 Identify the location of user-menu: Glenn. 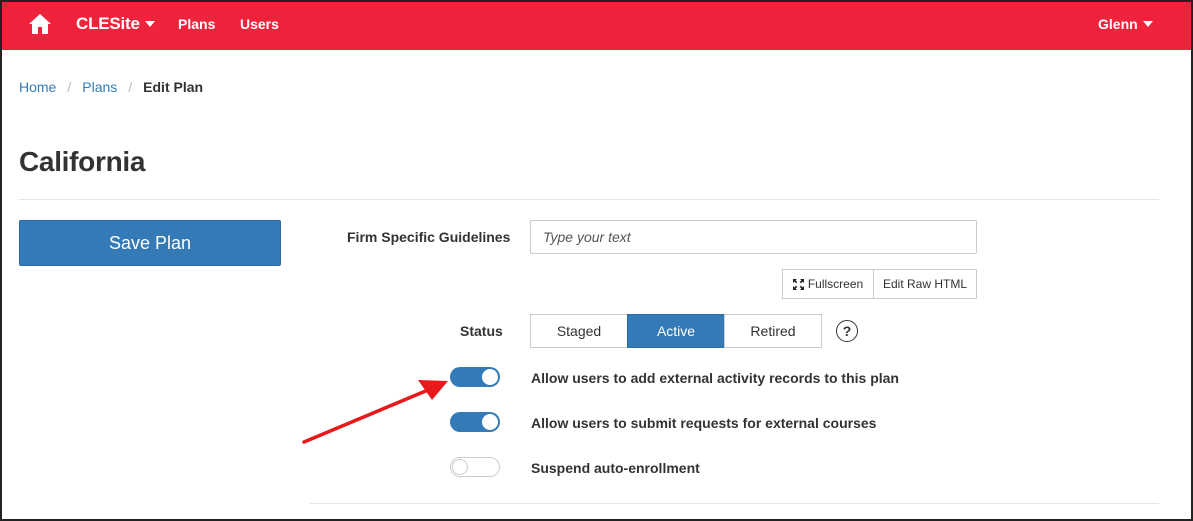
(1125, 24).